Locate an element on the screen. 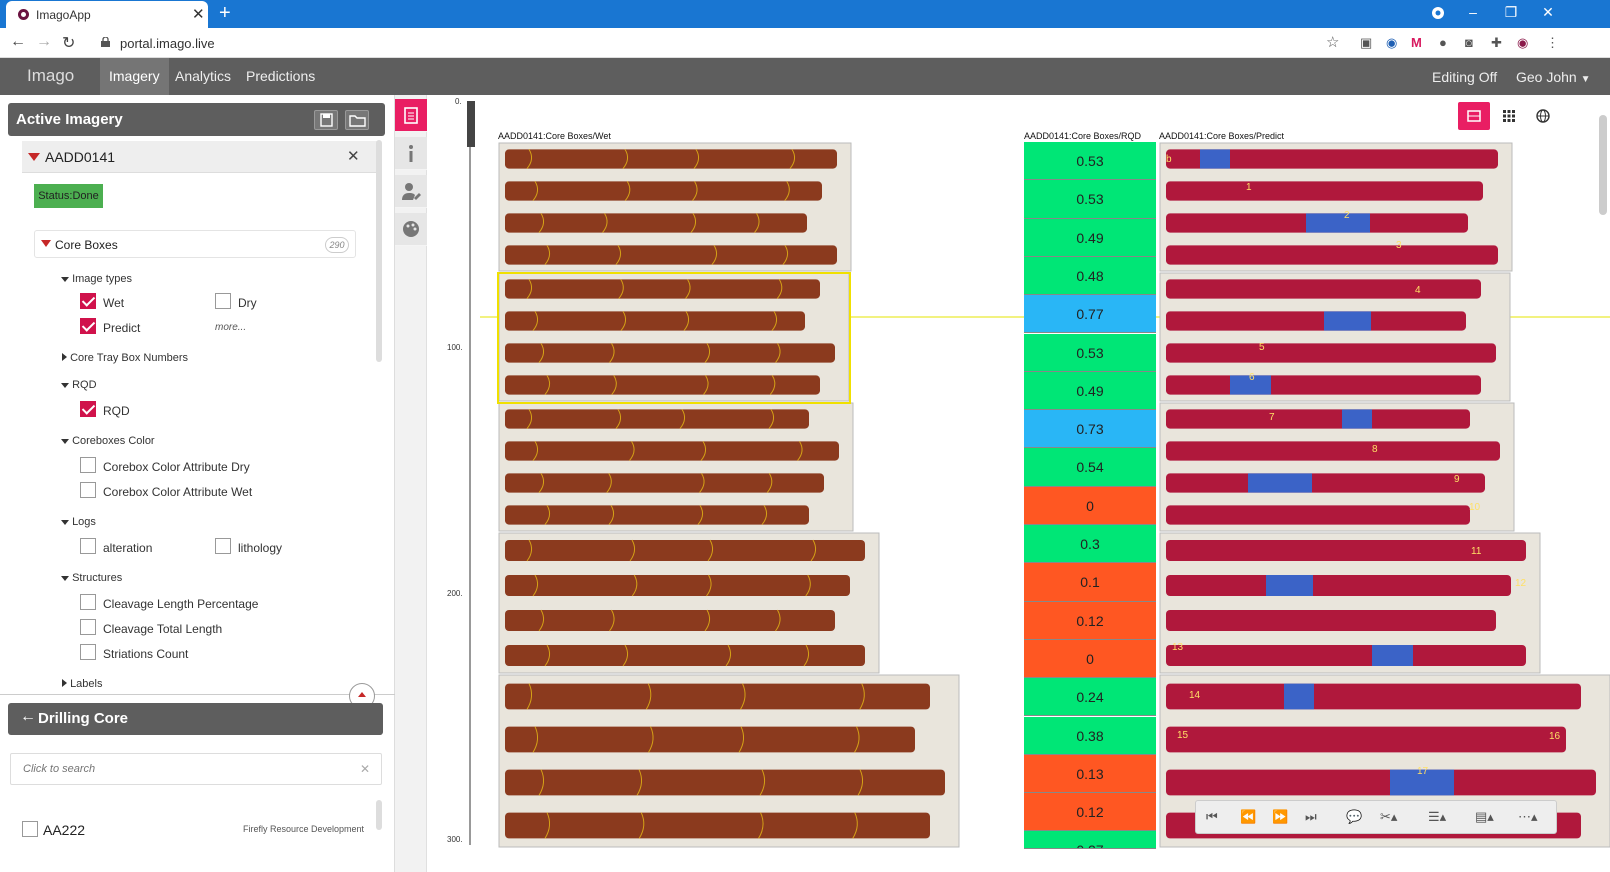  wet-track-title: AADD0141:Core Boxes/Wet is located at coordinates (554, 136).